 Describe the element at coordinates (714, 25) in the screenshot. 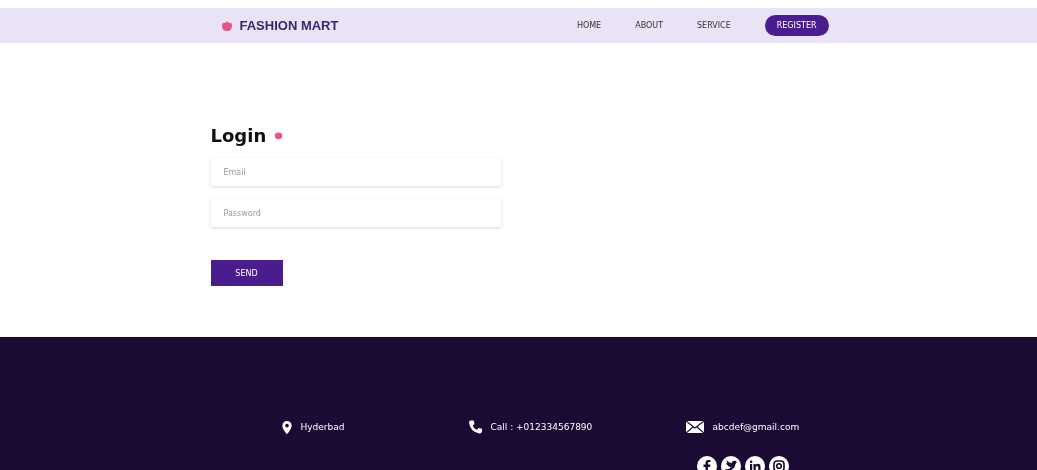

I see `nav-link: SERVICE` at that location.